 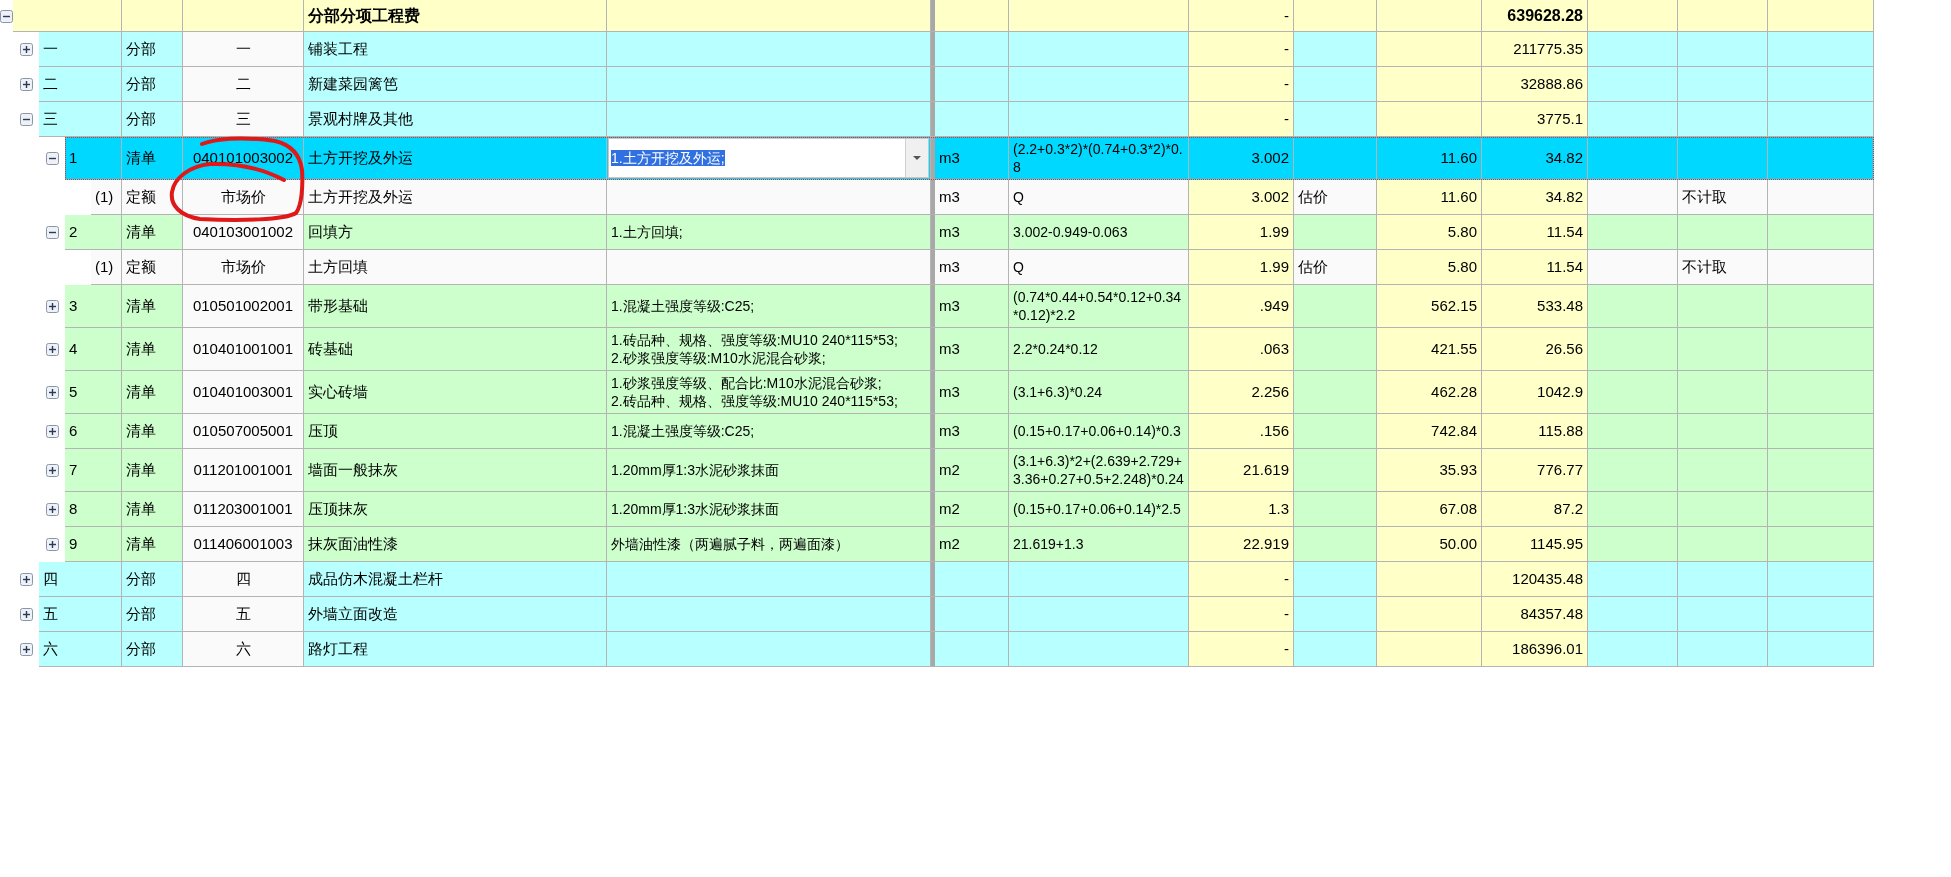 I want to click on table-cell: 50.00, so click(x=1429, y=544).